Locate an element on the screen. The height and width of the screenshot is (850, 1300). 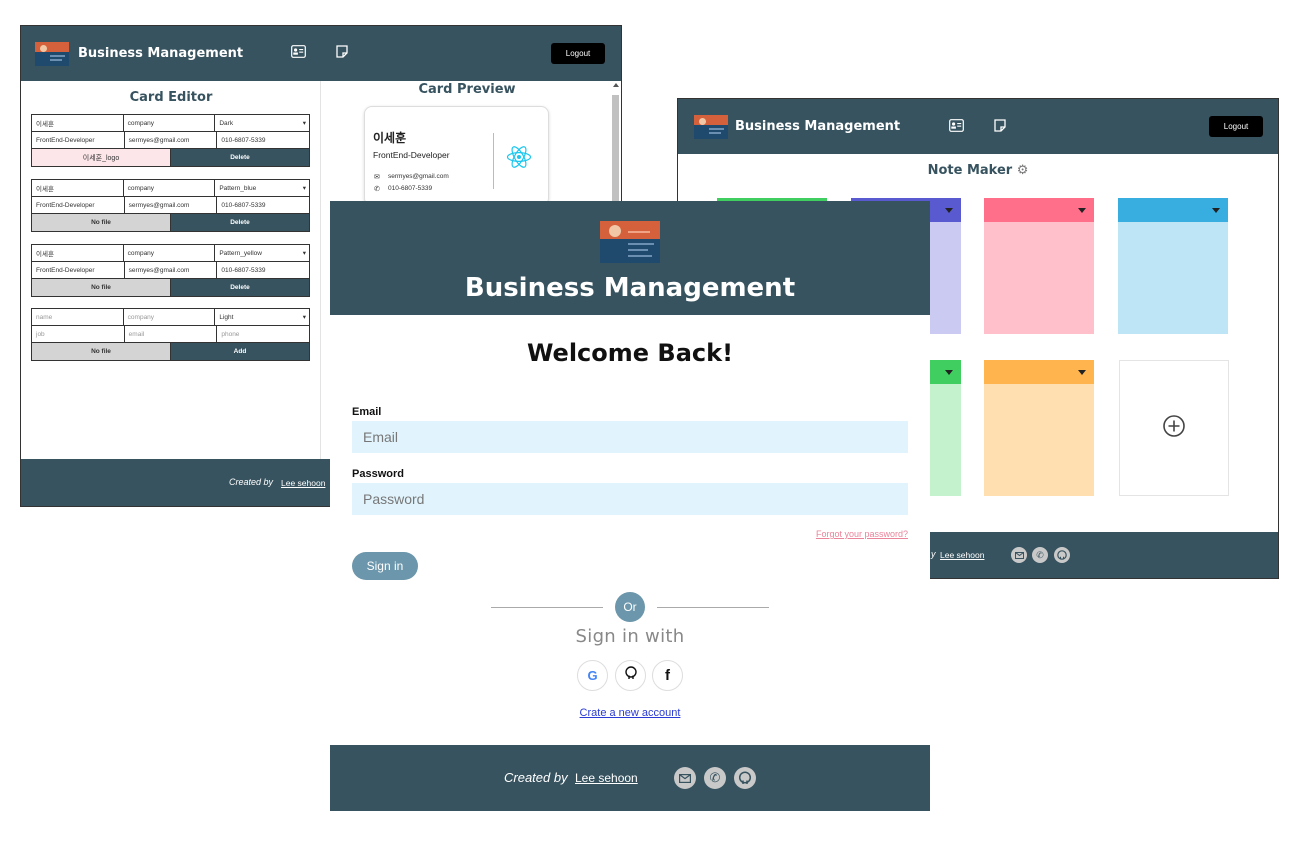
divider-left is located at coordinates (547, 607).